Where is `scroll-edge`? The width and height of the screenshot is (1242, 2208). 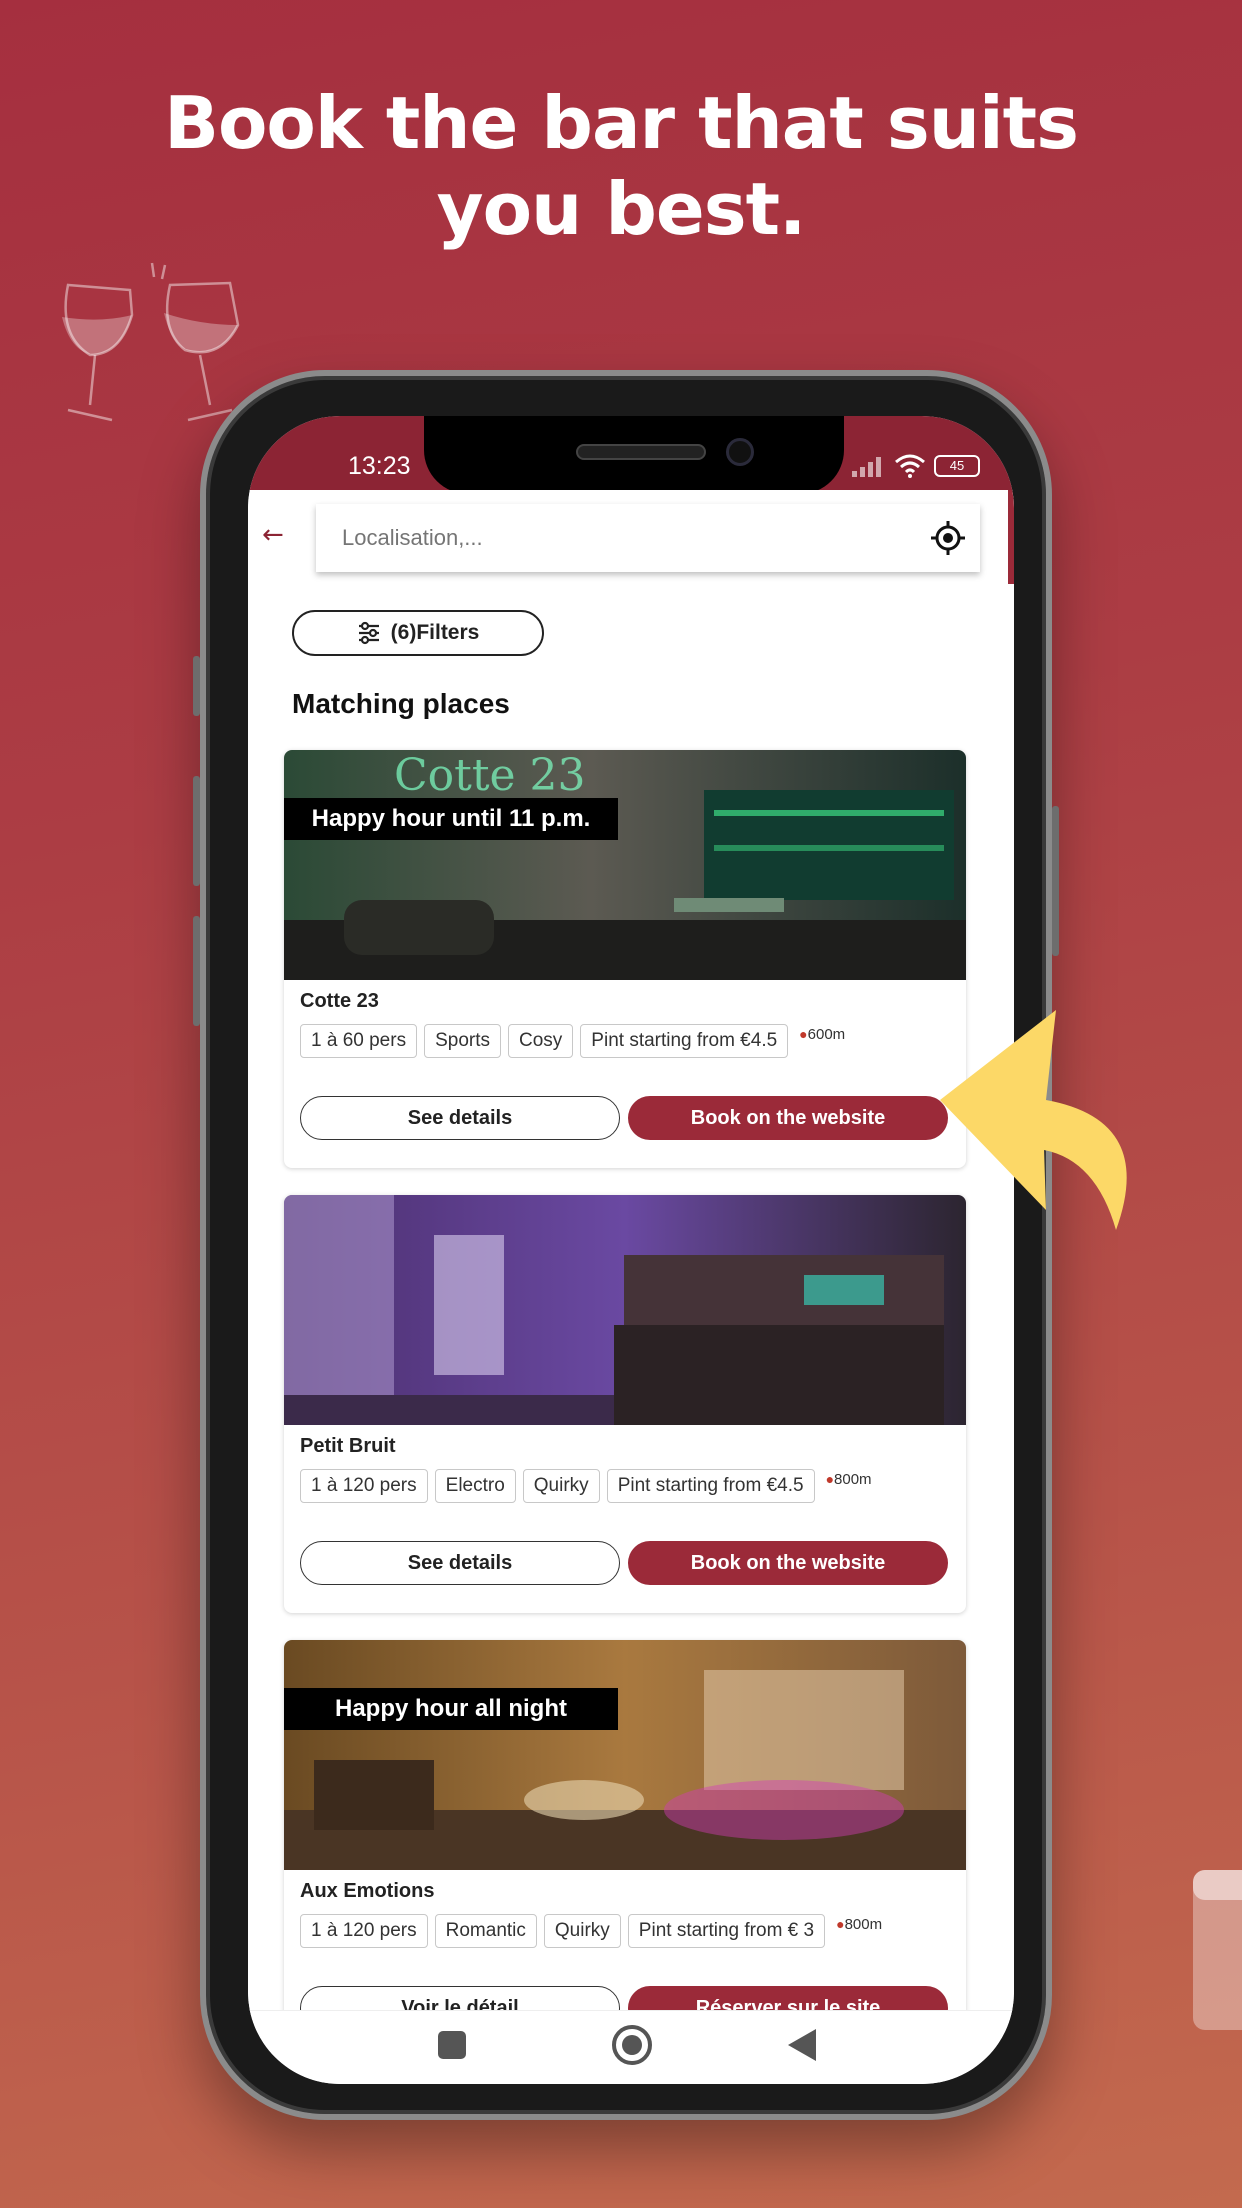
scroll-edge is located at coordinates (1011, 537).